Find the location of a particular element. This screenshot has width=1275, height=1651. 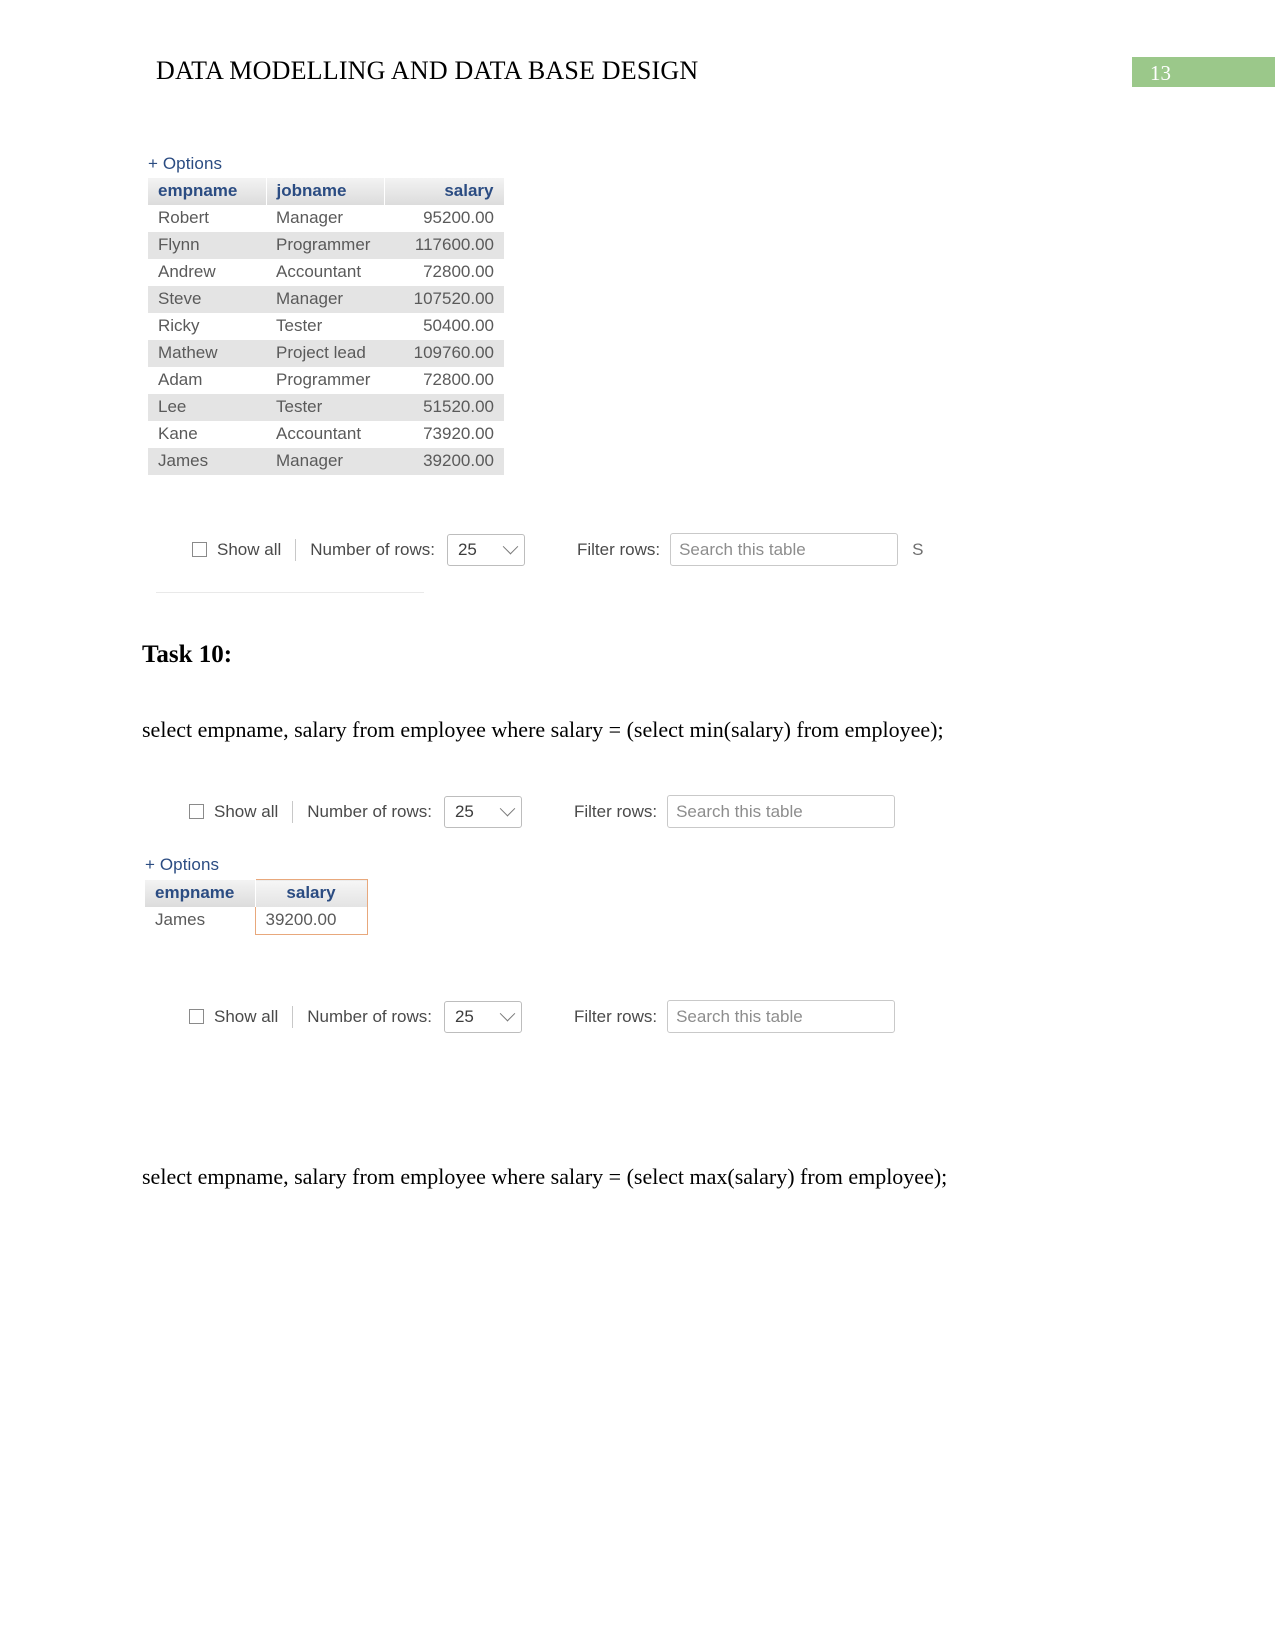

page-number: 13 is located at coordinates (1160, 73).